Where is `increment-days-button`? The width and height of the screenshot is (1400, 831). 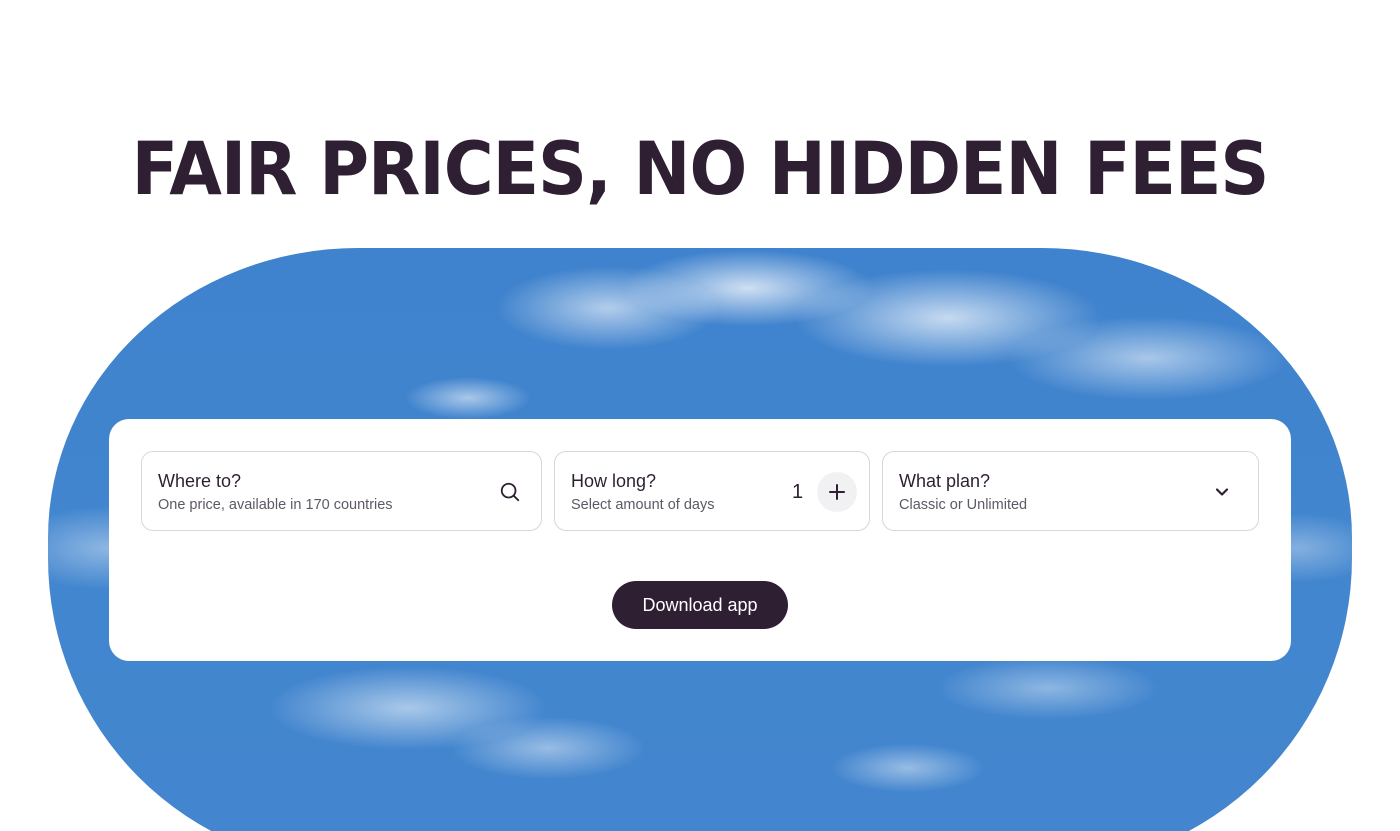
increment-days-button is located at coordinates (837, 492).